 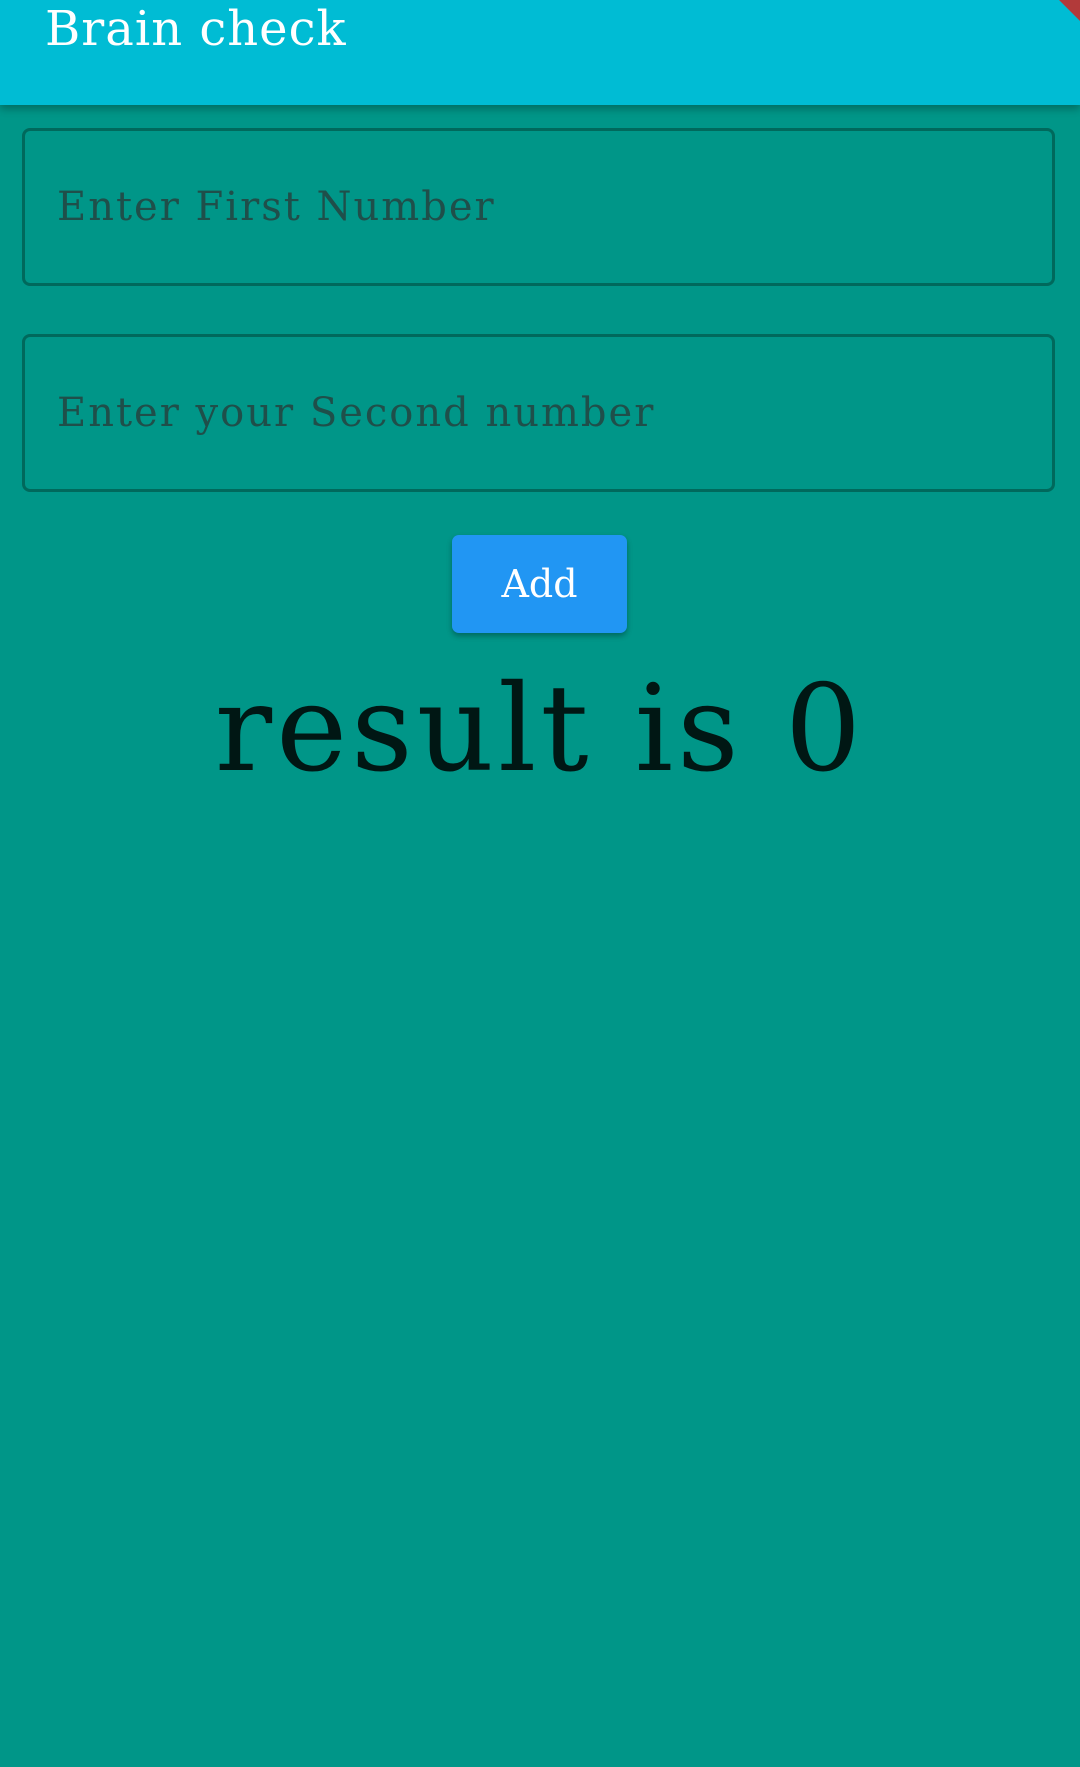 What do you see at coordinates (540, 52) in the screenshot?
I see `app-bar: Brain check` at bounding box center [540, 52].